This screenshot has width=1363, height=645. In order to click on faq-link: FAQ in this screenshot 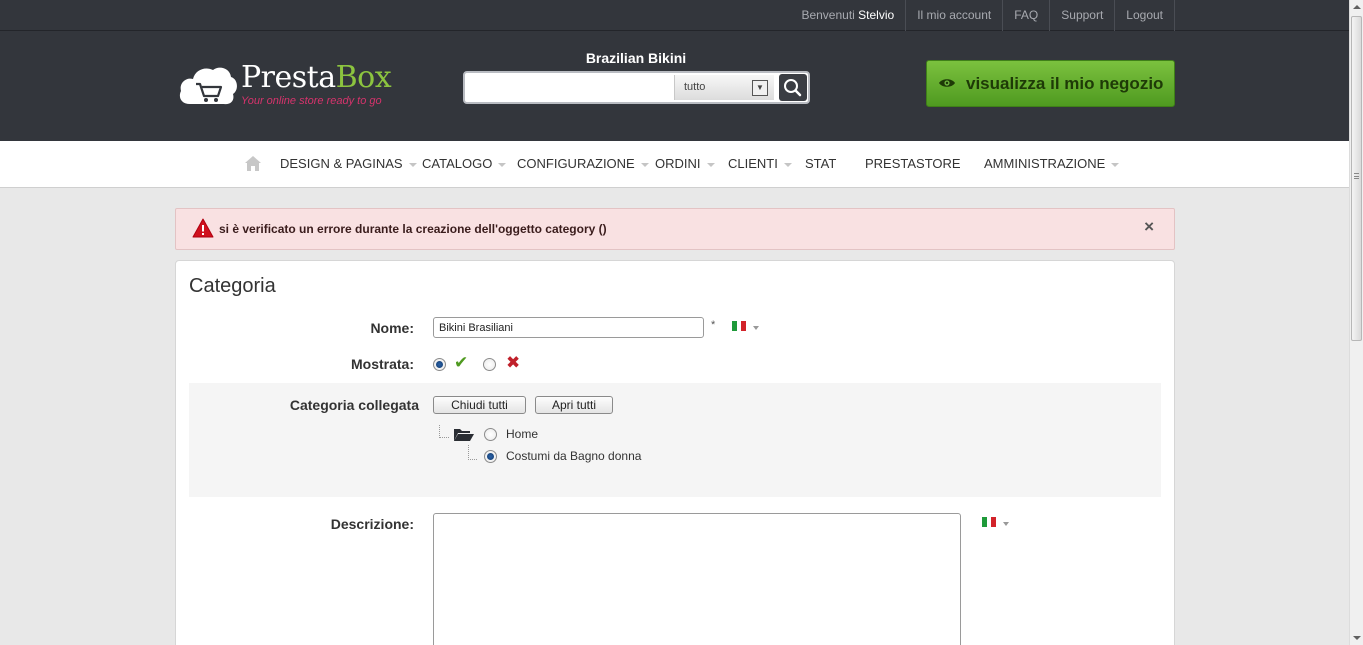, I will do `click(1025, 15)`.